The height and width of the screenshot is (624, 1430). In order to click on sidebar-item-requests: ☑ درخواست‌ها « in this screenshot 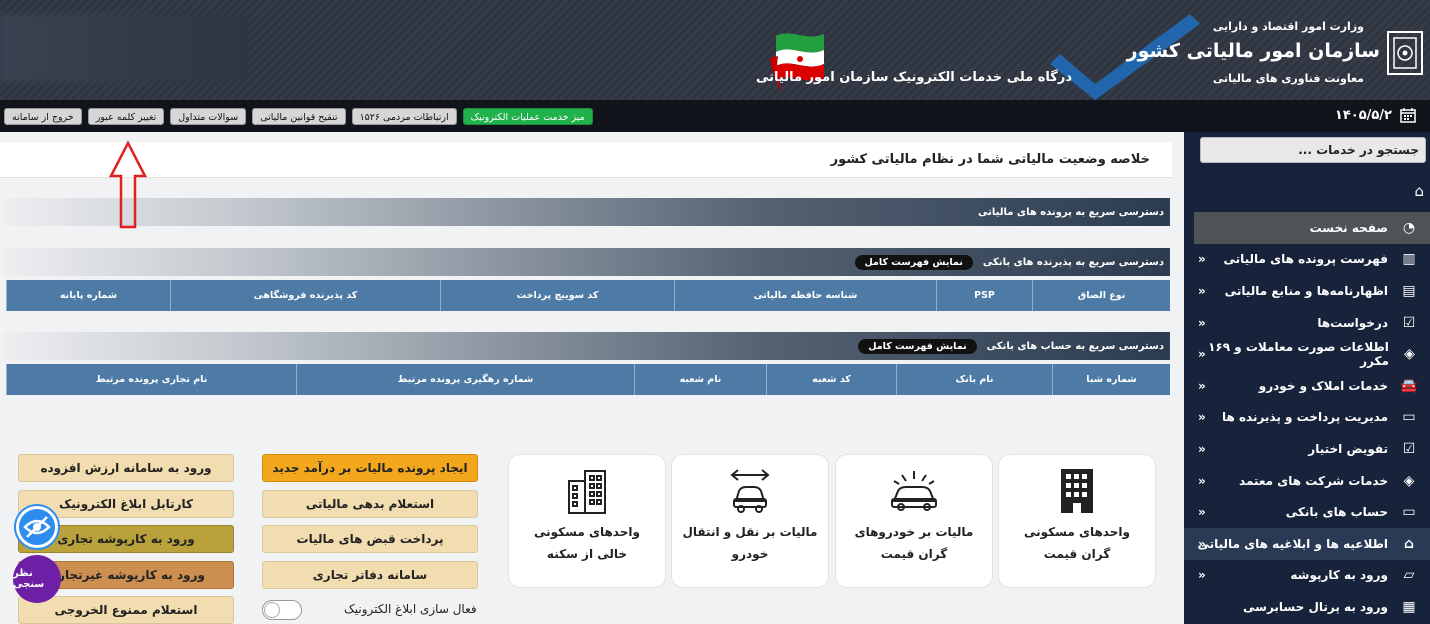, I will do `click(1307, 323)`.